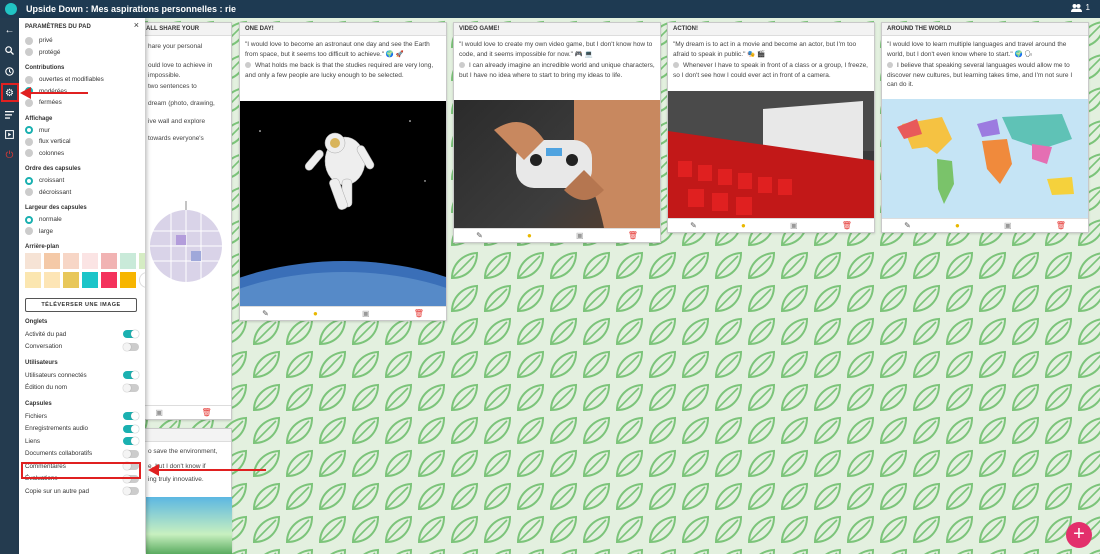 This screenshot has width=1100, height=554. What do you see at coordinates (82, 103) in the screenshot?
I see `option-closed: fermées` at bounding box center [82, 103].